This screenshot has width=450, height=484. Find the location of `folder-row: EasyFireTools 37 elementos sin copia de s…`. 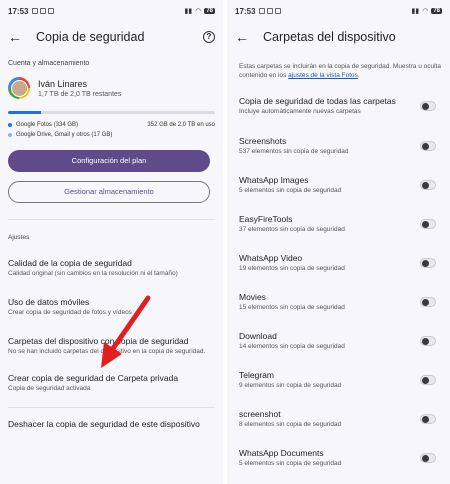

folder-row: EasyFireTools 37 elementos sin copia de s… is located at coordinates (337, 223).